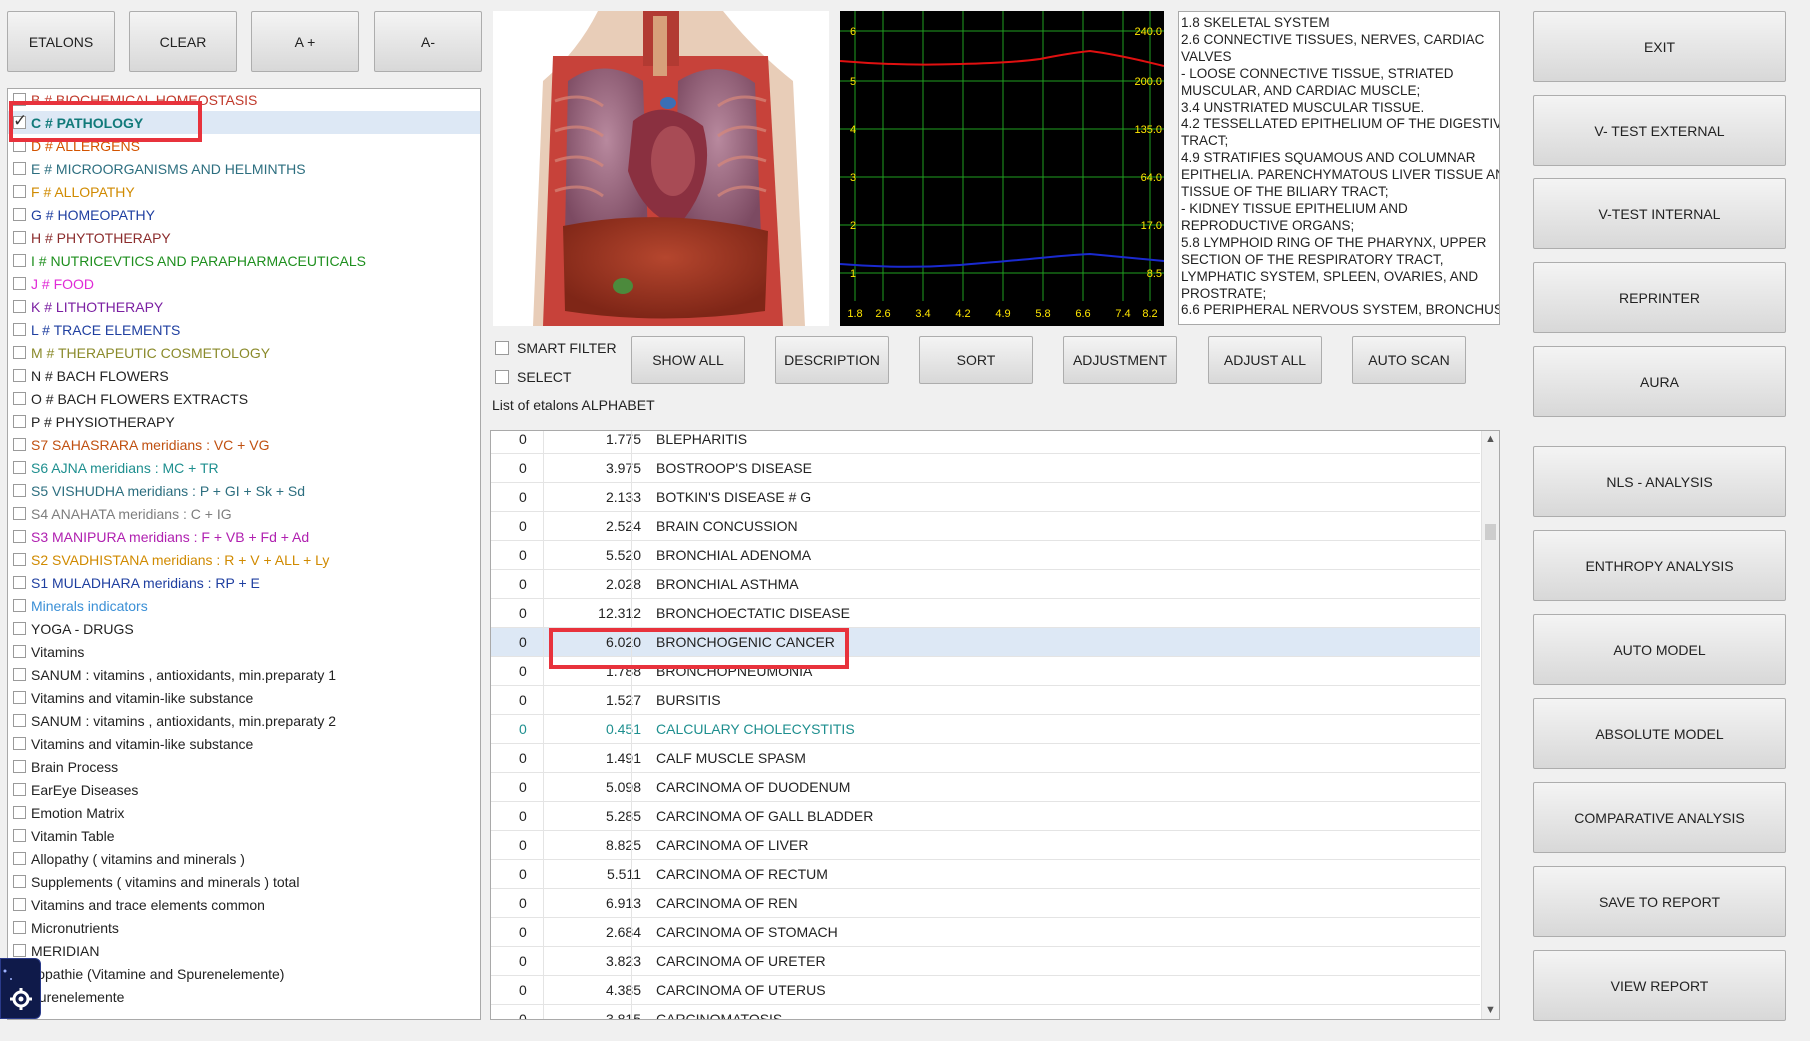 This screenshot has height=1041, width=1810. I want to click on select-box, so click(502, 377).